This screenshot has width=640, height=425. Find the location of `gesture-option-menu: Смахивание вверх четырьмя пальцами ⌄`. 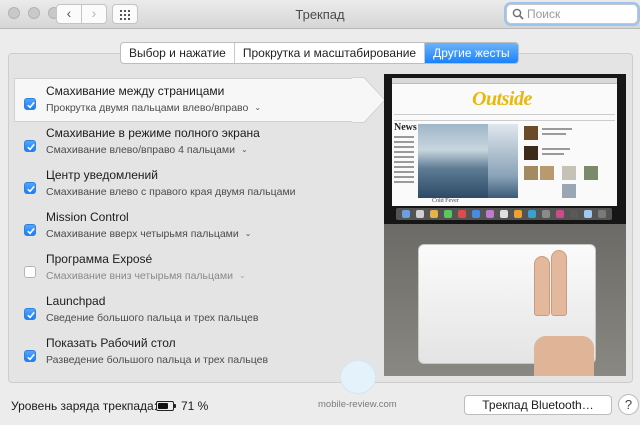

gesture-option-menu: Смахивание вверх четырьмя пальцами ⌄ is located at coordinates (148, 234).